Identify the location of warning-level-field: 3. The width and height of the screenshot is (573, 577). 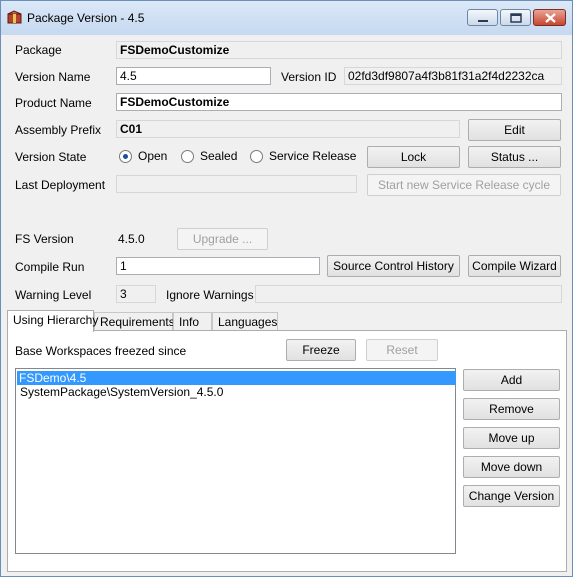
(136, 294).